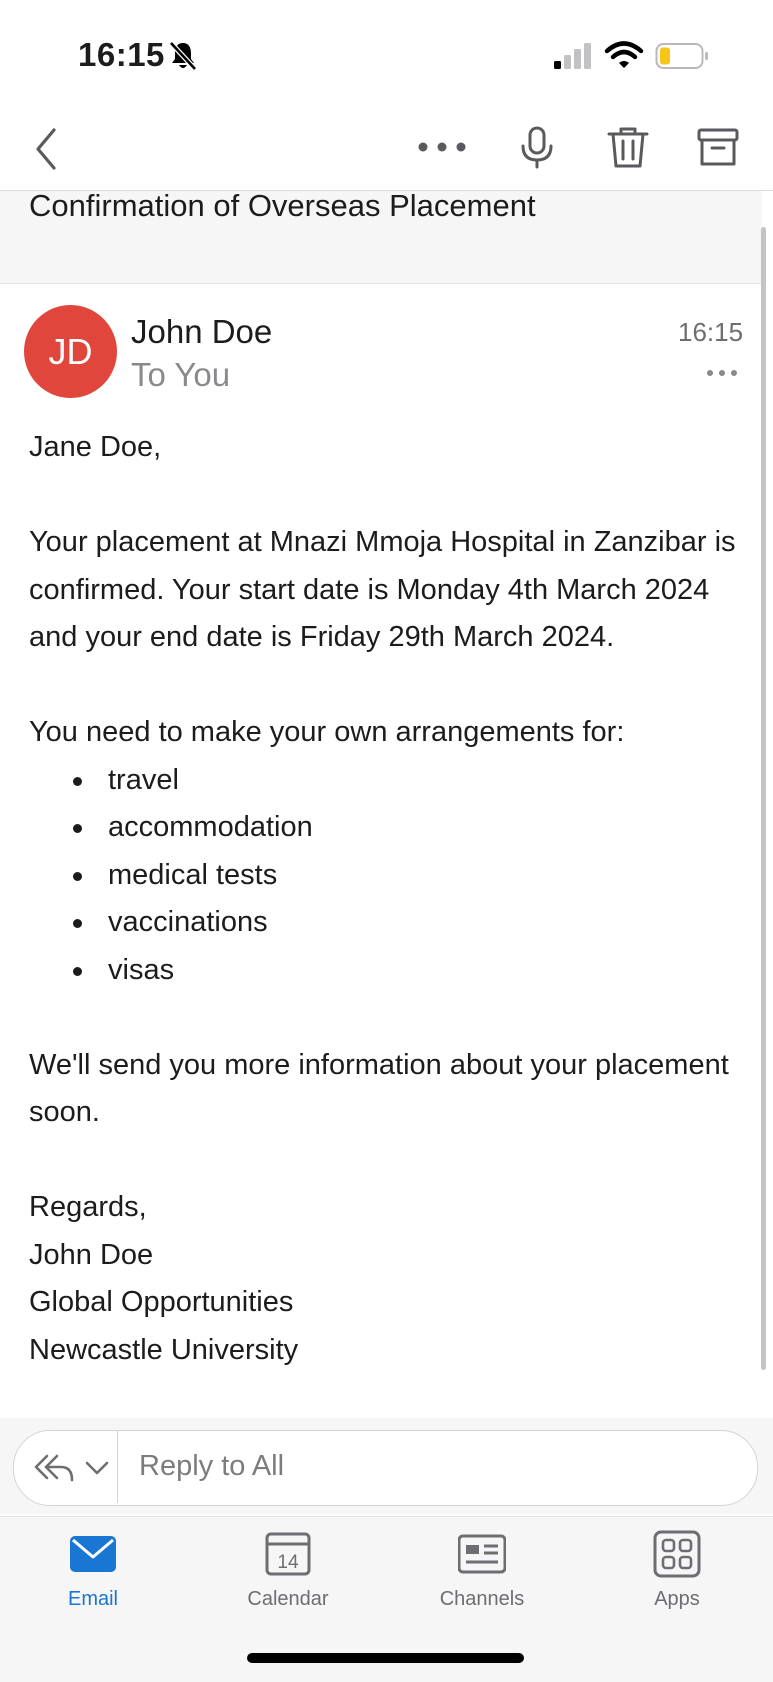  What do you see at coordinates (288, 1599) in the screenshot?
I see `tab-label: Calendar` at bounding box center [288, 1599].